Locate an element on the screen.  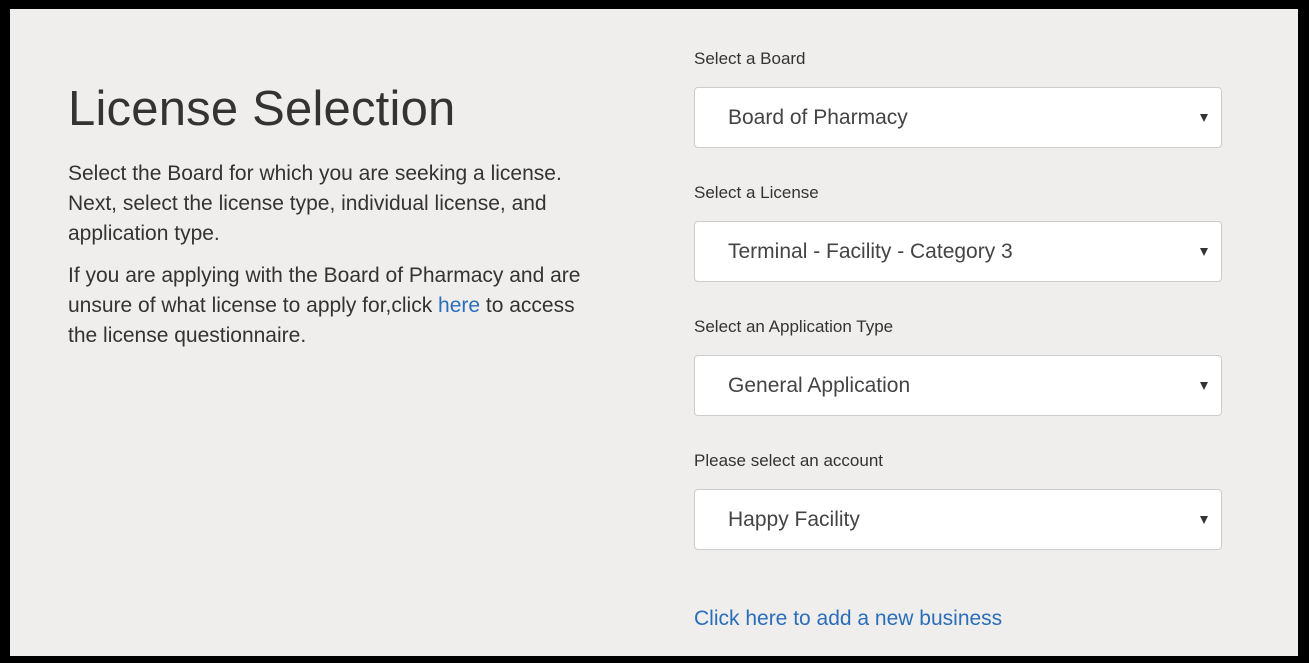
application-type-selected-value: General Application is located at coordinates (819, 385).